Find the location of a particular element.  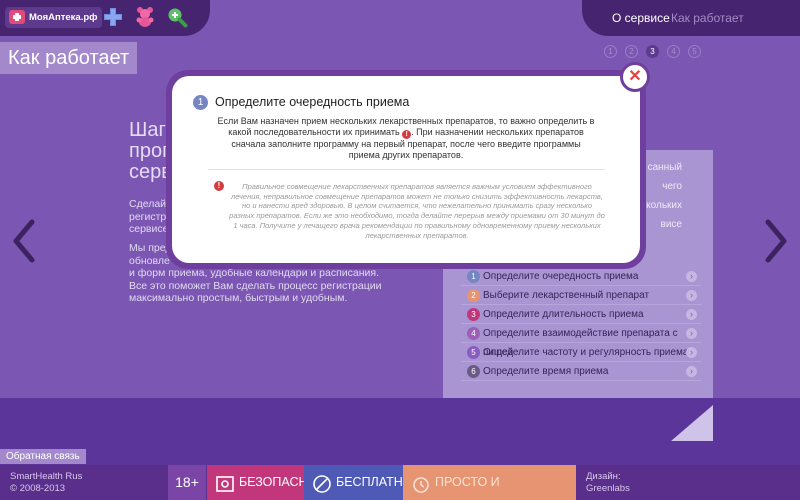

tag-label: БЕСПЛАТНО is located at coordinates (374, 482).